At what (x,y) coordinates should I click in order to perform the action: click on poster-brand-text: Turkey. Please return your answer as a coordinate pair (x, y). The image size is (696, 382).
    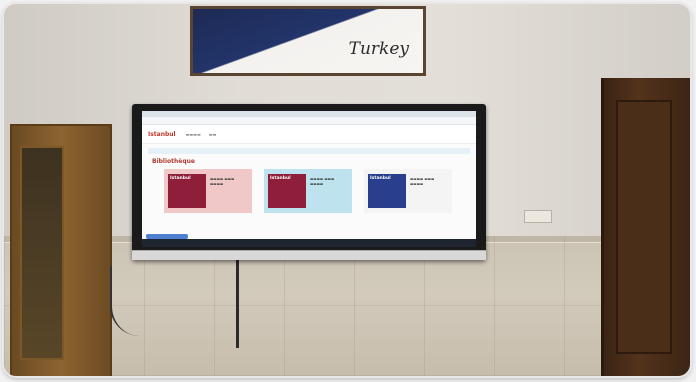
    Looking at the image, I should click on (378, 49).